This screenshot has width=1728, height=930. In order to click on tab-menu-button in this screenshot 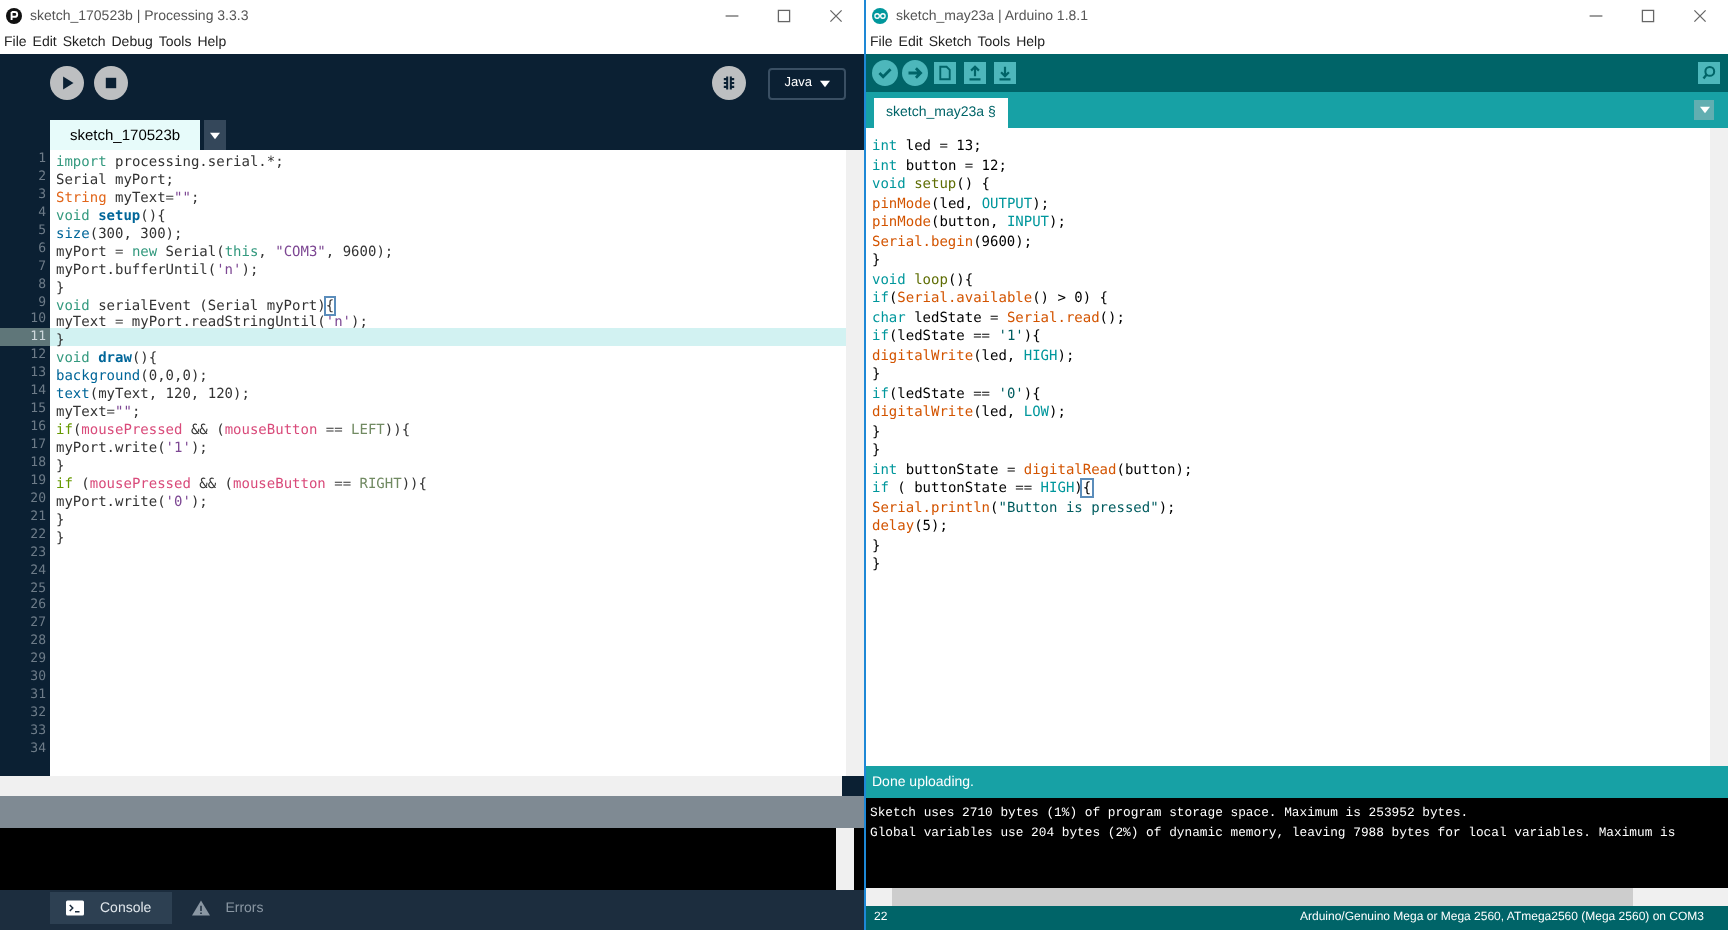, I will do `click(215, 135)`.